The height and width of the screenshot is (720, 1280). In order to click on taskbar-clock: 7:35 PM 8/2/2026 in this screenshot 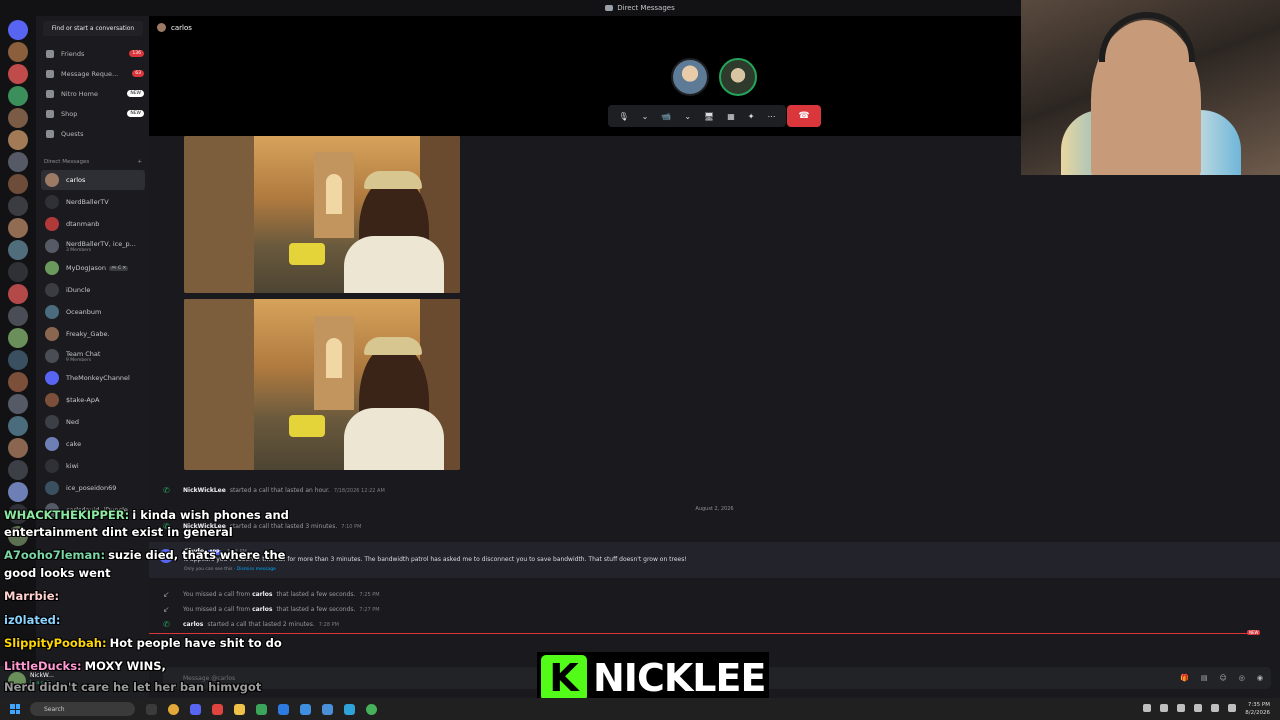, I will do `click(1257, 709)`.